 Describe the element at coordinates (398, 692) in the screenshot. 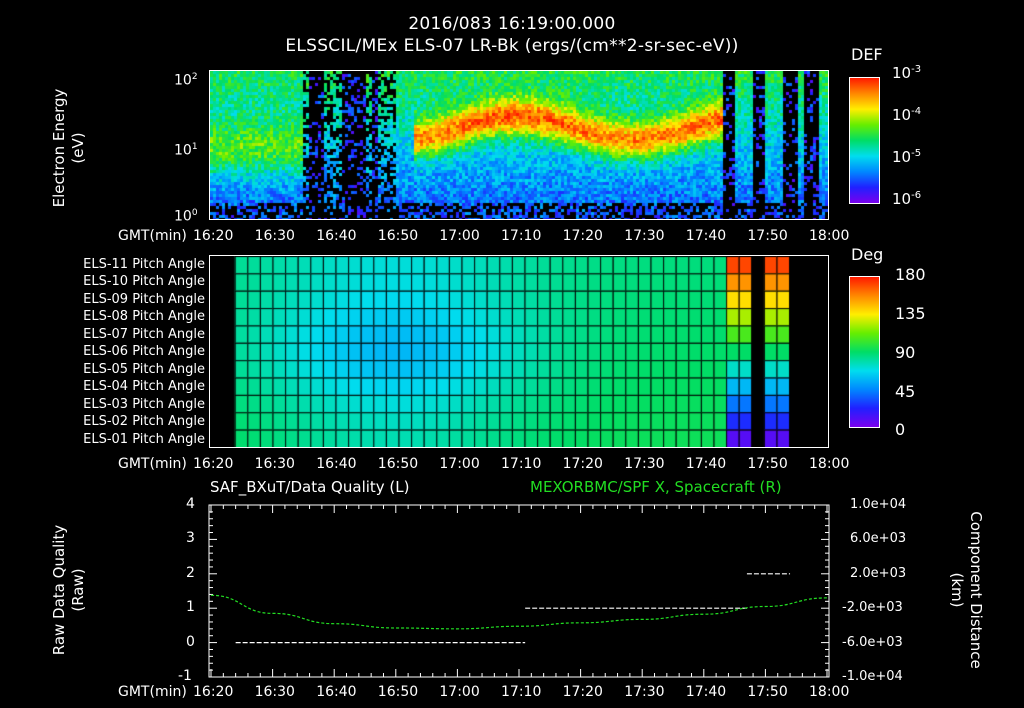

I see `panel3-time-tick: 16:50` at that location.